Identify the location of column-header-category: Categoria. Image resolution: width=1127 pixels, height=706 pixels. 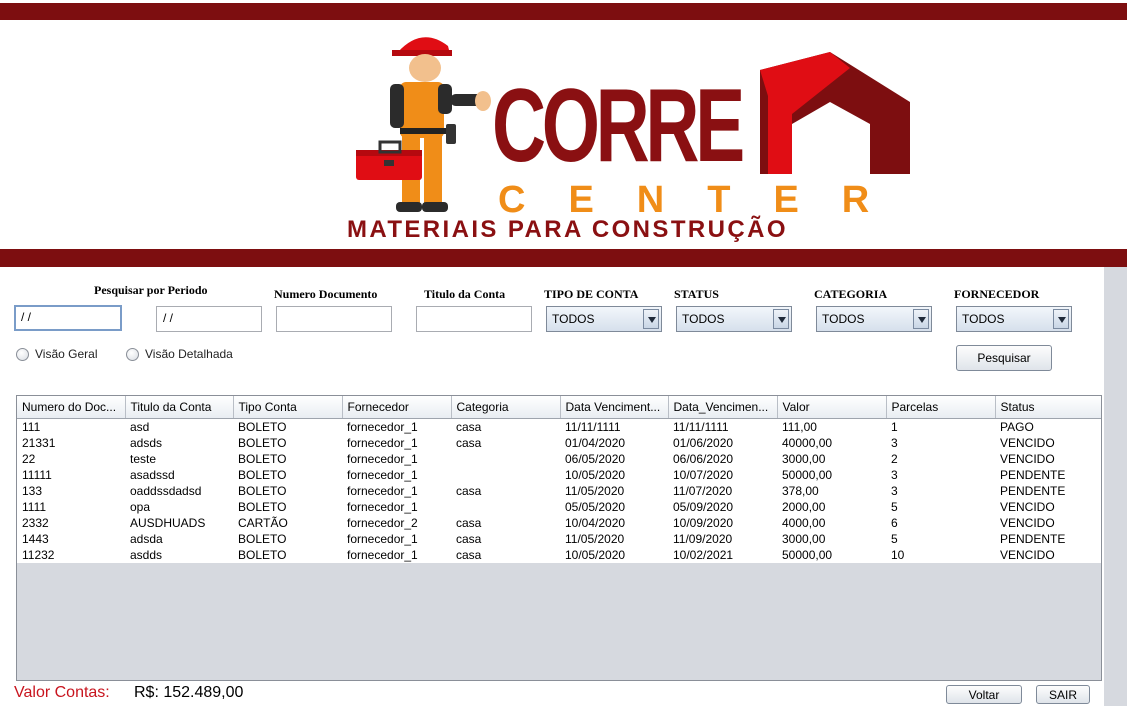
(506, 407).